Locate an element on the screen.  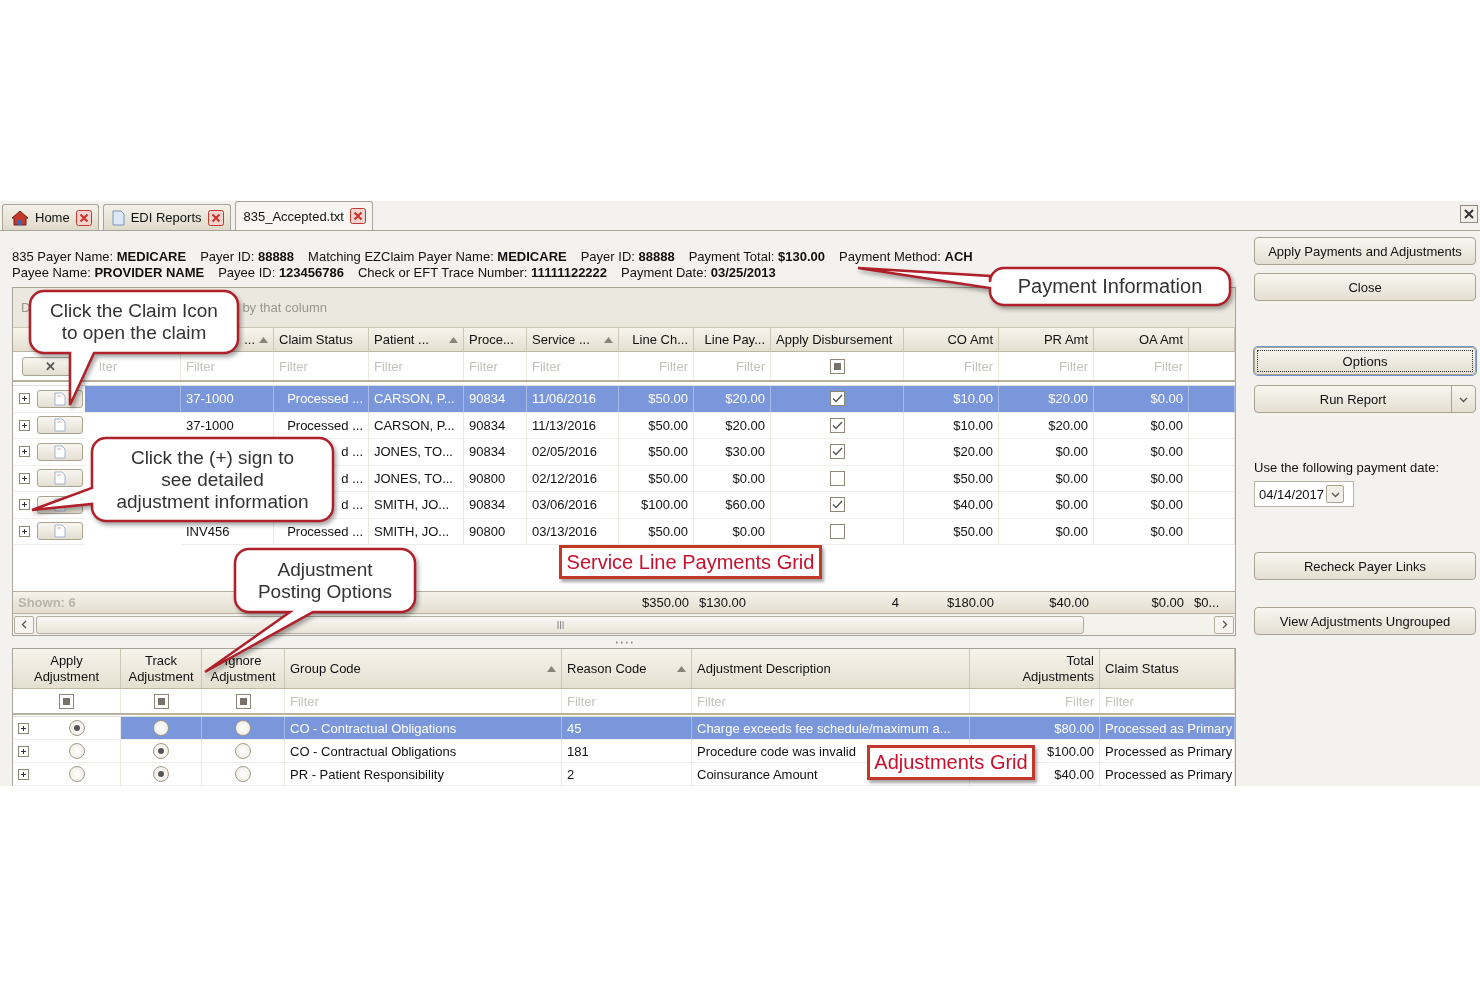
total-text: $180.00 is located at coordinates (970, 602).